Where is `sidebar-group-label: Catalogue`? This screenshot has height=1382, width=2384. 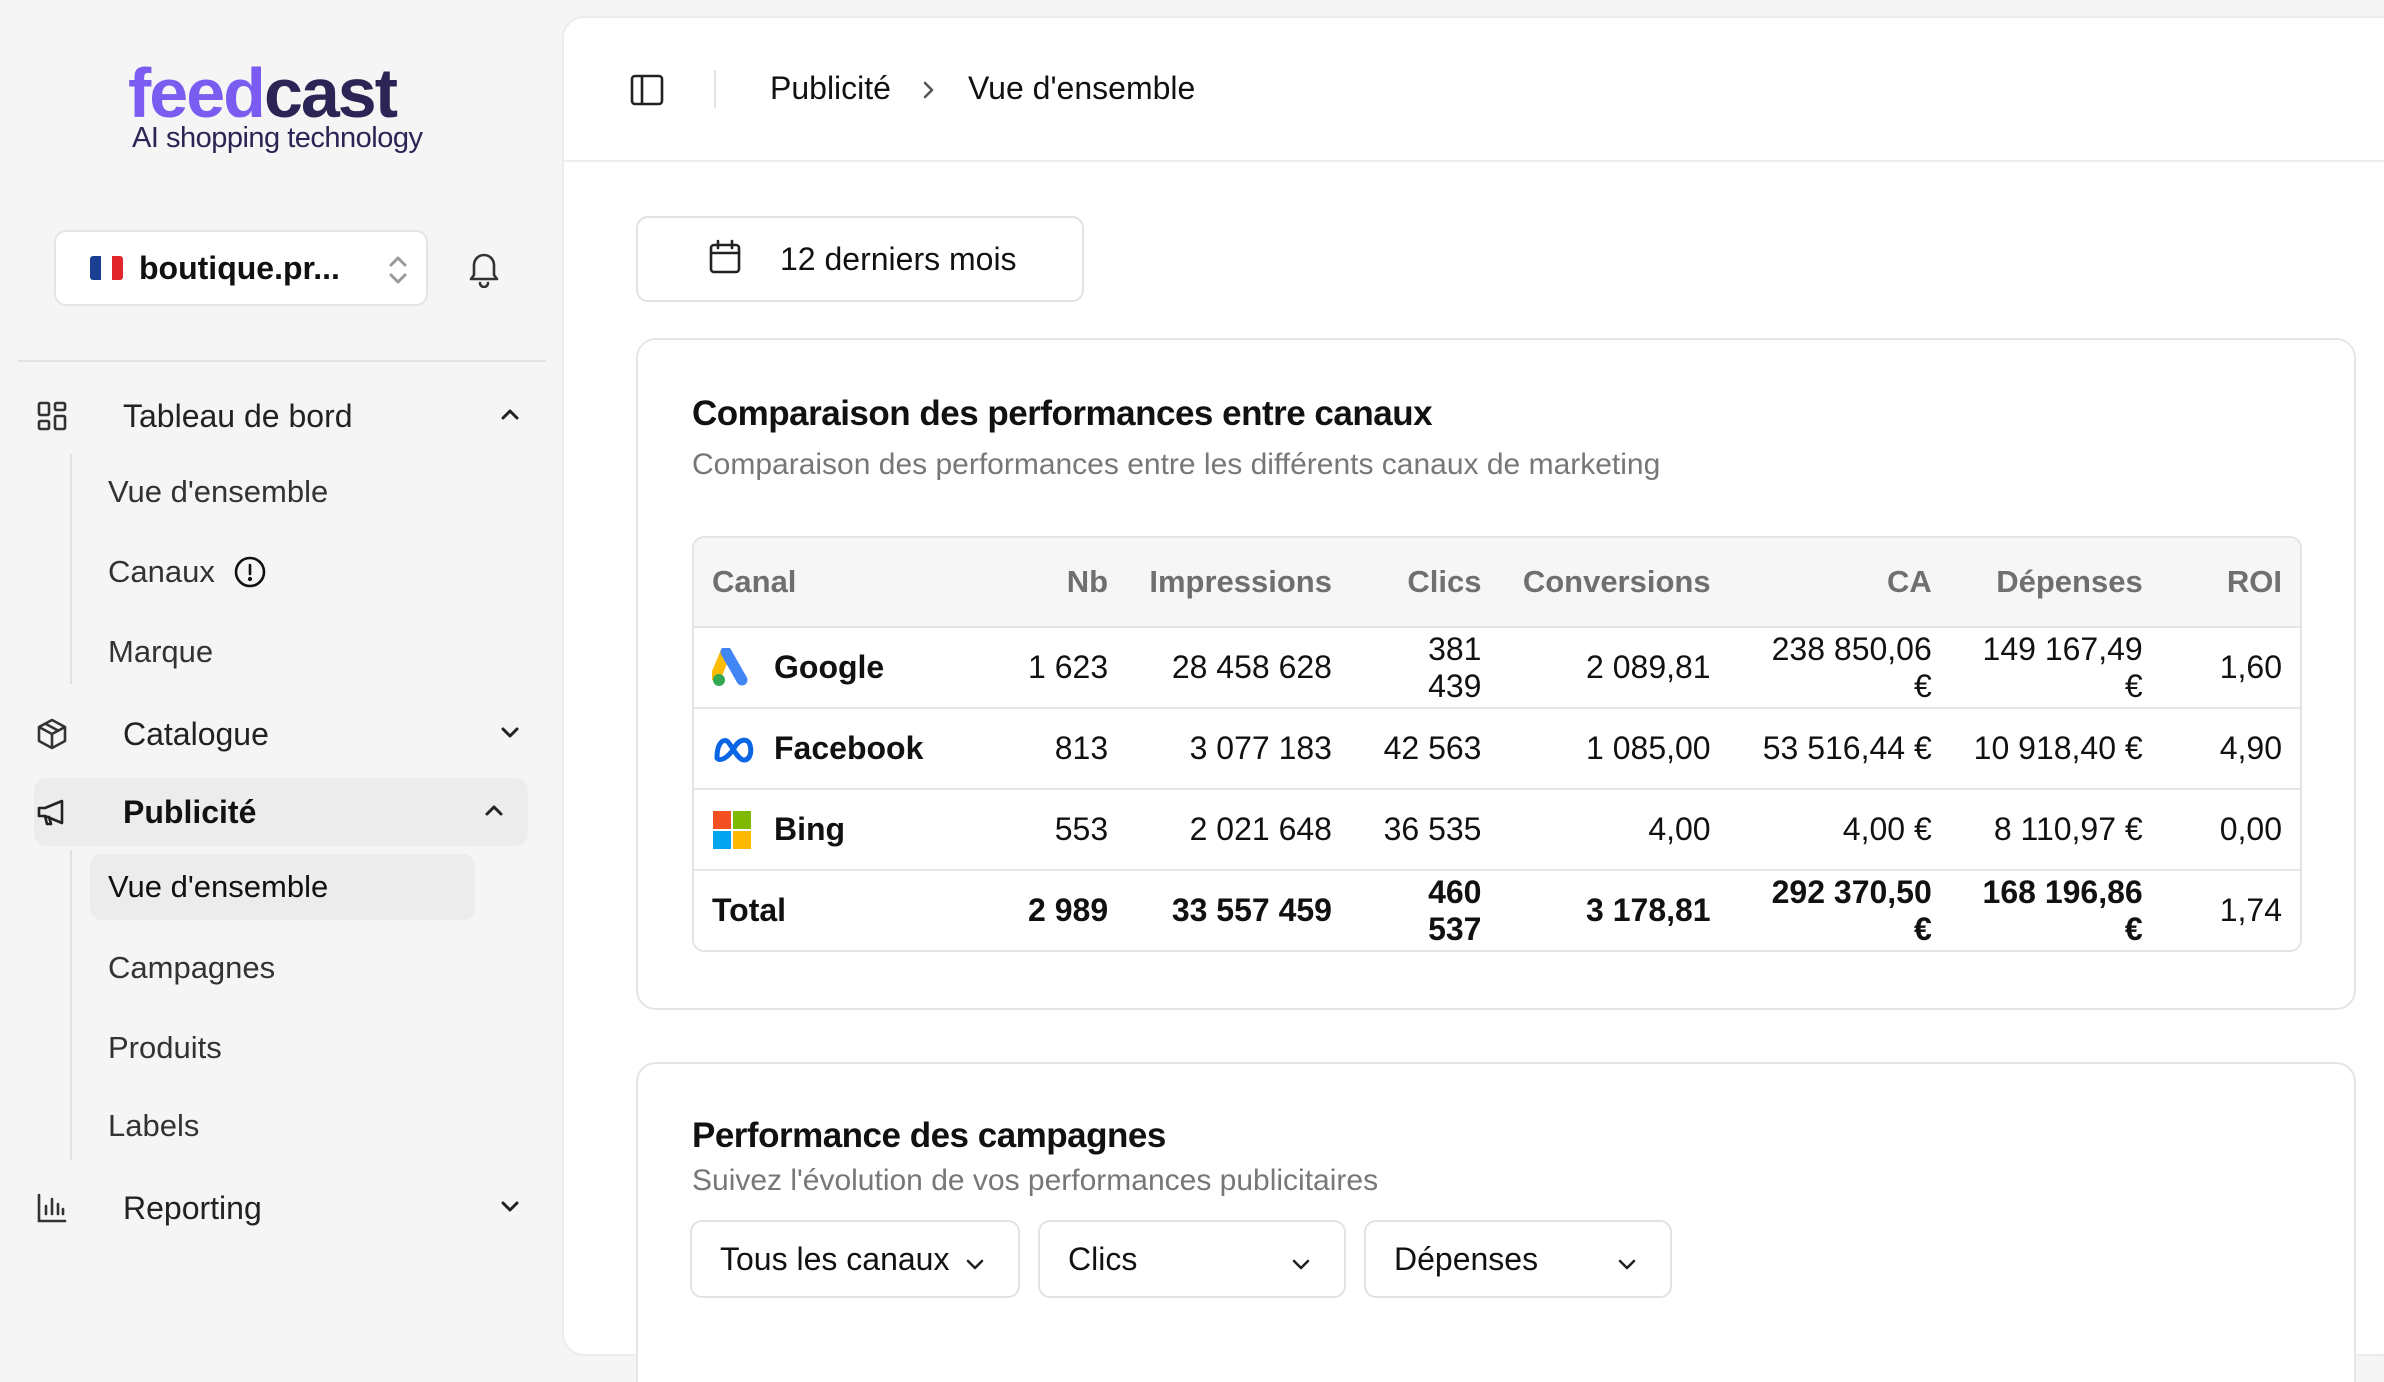 sidebar-group-label: Catalogue is located at coordinates (196, 733).